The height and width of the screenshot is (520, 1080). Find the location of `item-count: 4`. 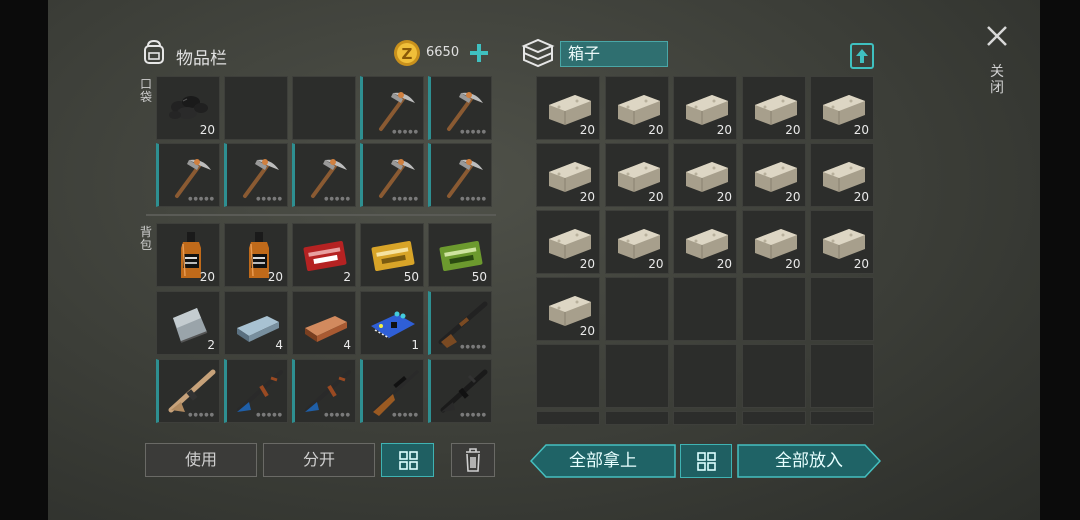

item-count: 4 is located at coordinates (347, 345).